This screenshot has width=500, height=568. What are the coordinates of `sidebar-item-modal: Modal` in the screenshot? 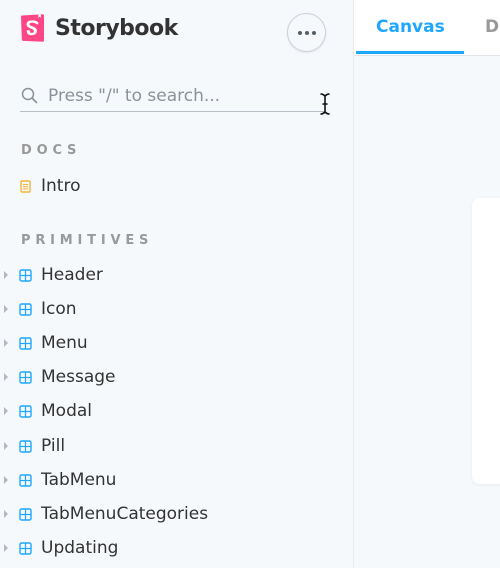 It's located at (170, 411).